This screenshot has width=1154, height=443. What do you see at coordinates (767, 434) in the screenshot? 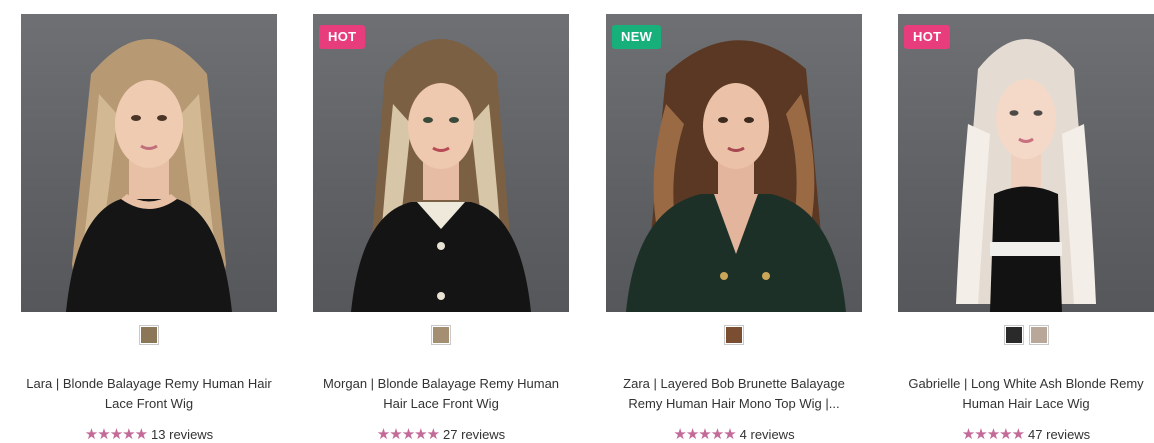
I see `review-count: 4 reviews` at bounding box center [767, 434].